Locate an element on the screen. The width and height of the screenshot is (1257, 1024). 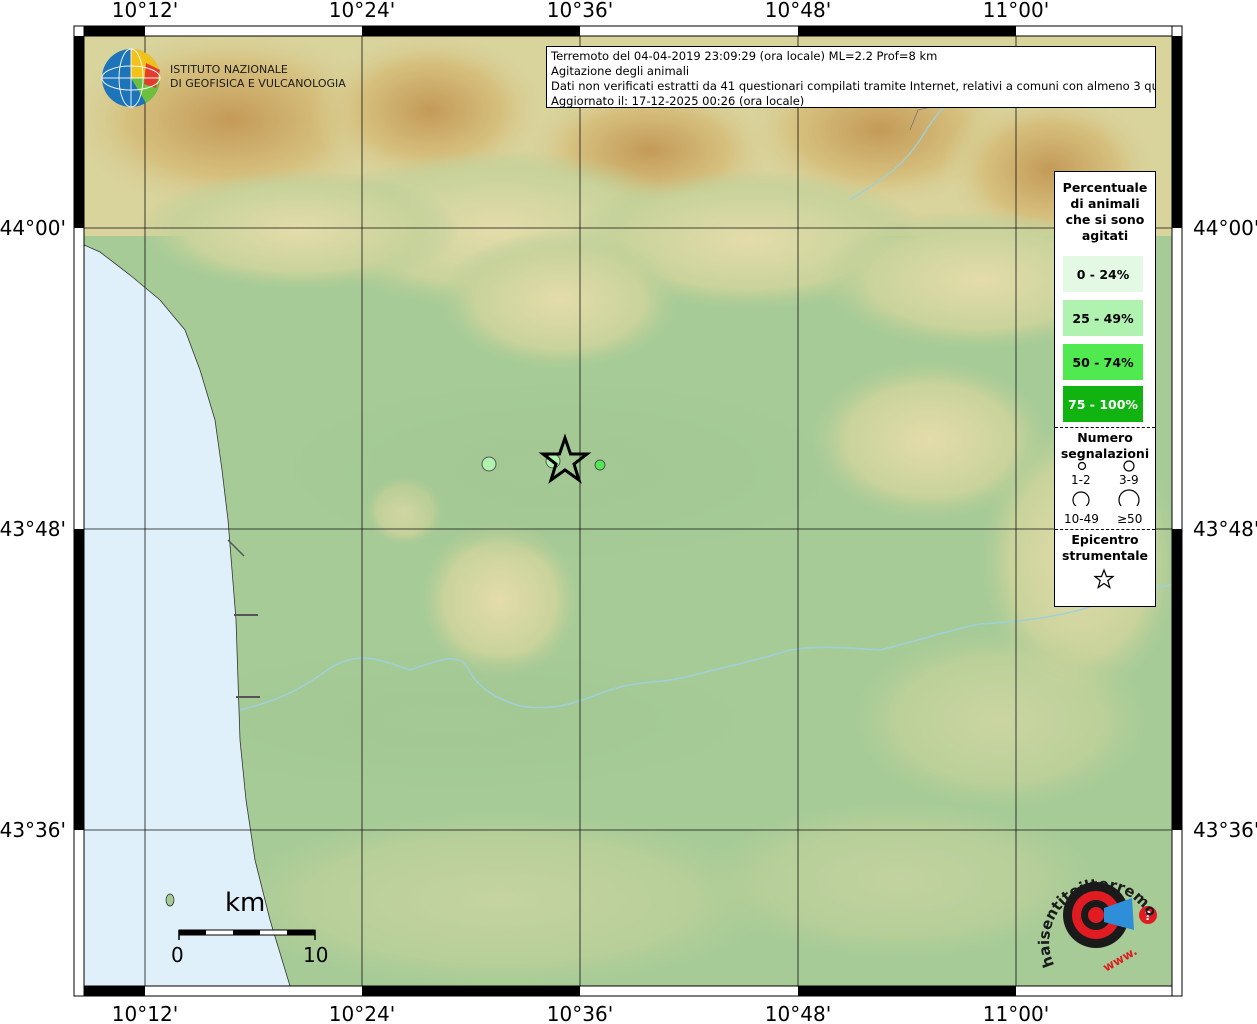
legend-epicenter-title: Epicentro strumentale is located at coordinates (1105, 547).